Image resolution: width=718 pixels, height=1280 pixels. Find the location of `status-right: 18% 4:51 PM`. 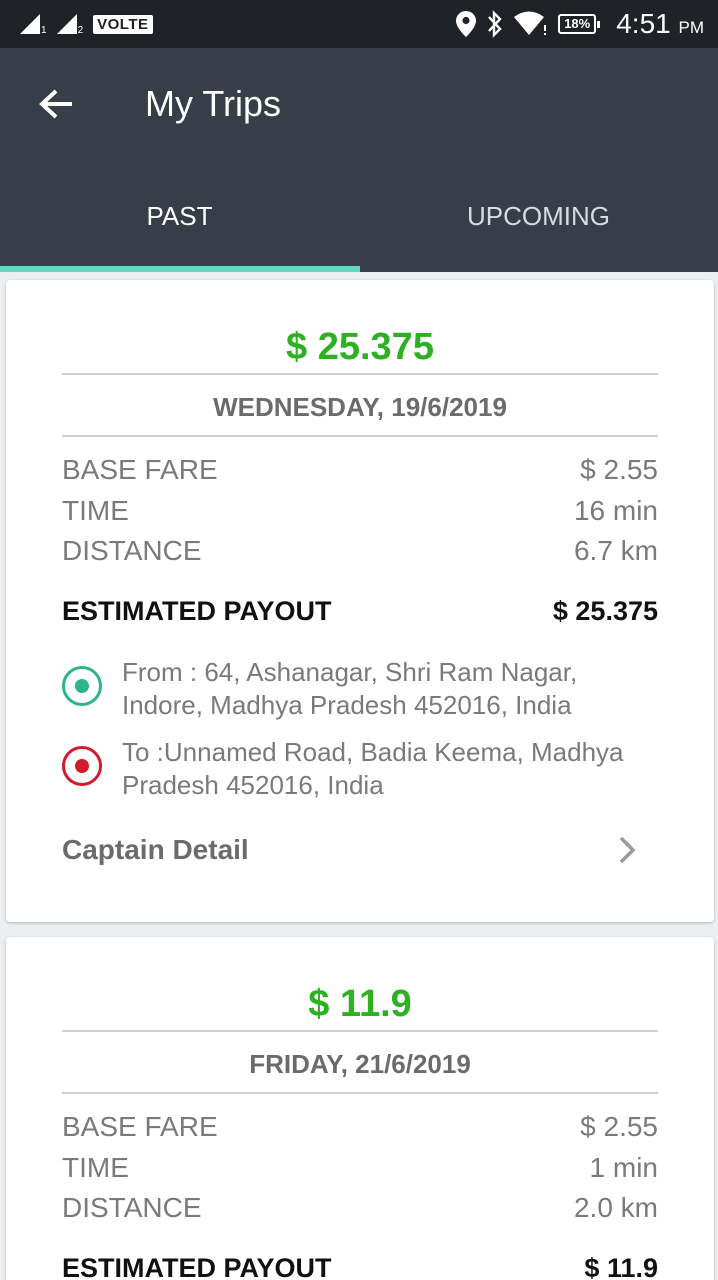

status-right: 18% 4:51 PM is located at coordinates (580, 24).